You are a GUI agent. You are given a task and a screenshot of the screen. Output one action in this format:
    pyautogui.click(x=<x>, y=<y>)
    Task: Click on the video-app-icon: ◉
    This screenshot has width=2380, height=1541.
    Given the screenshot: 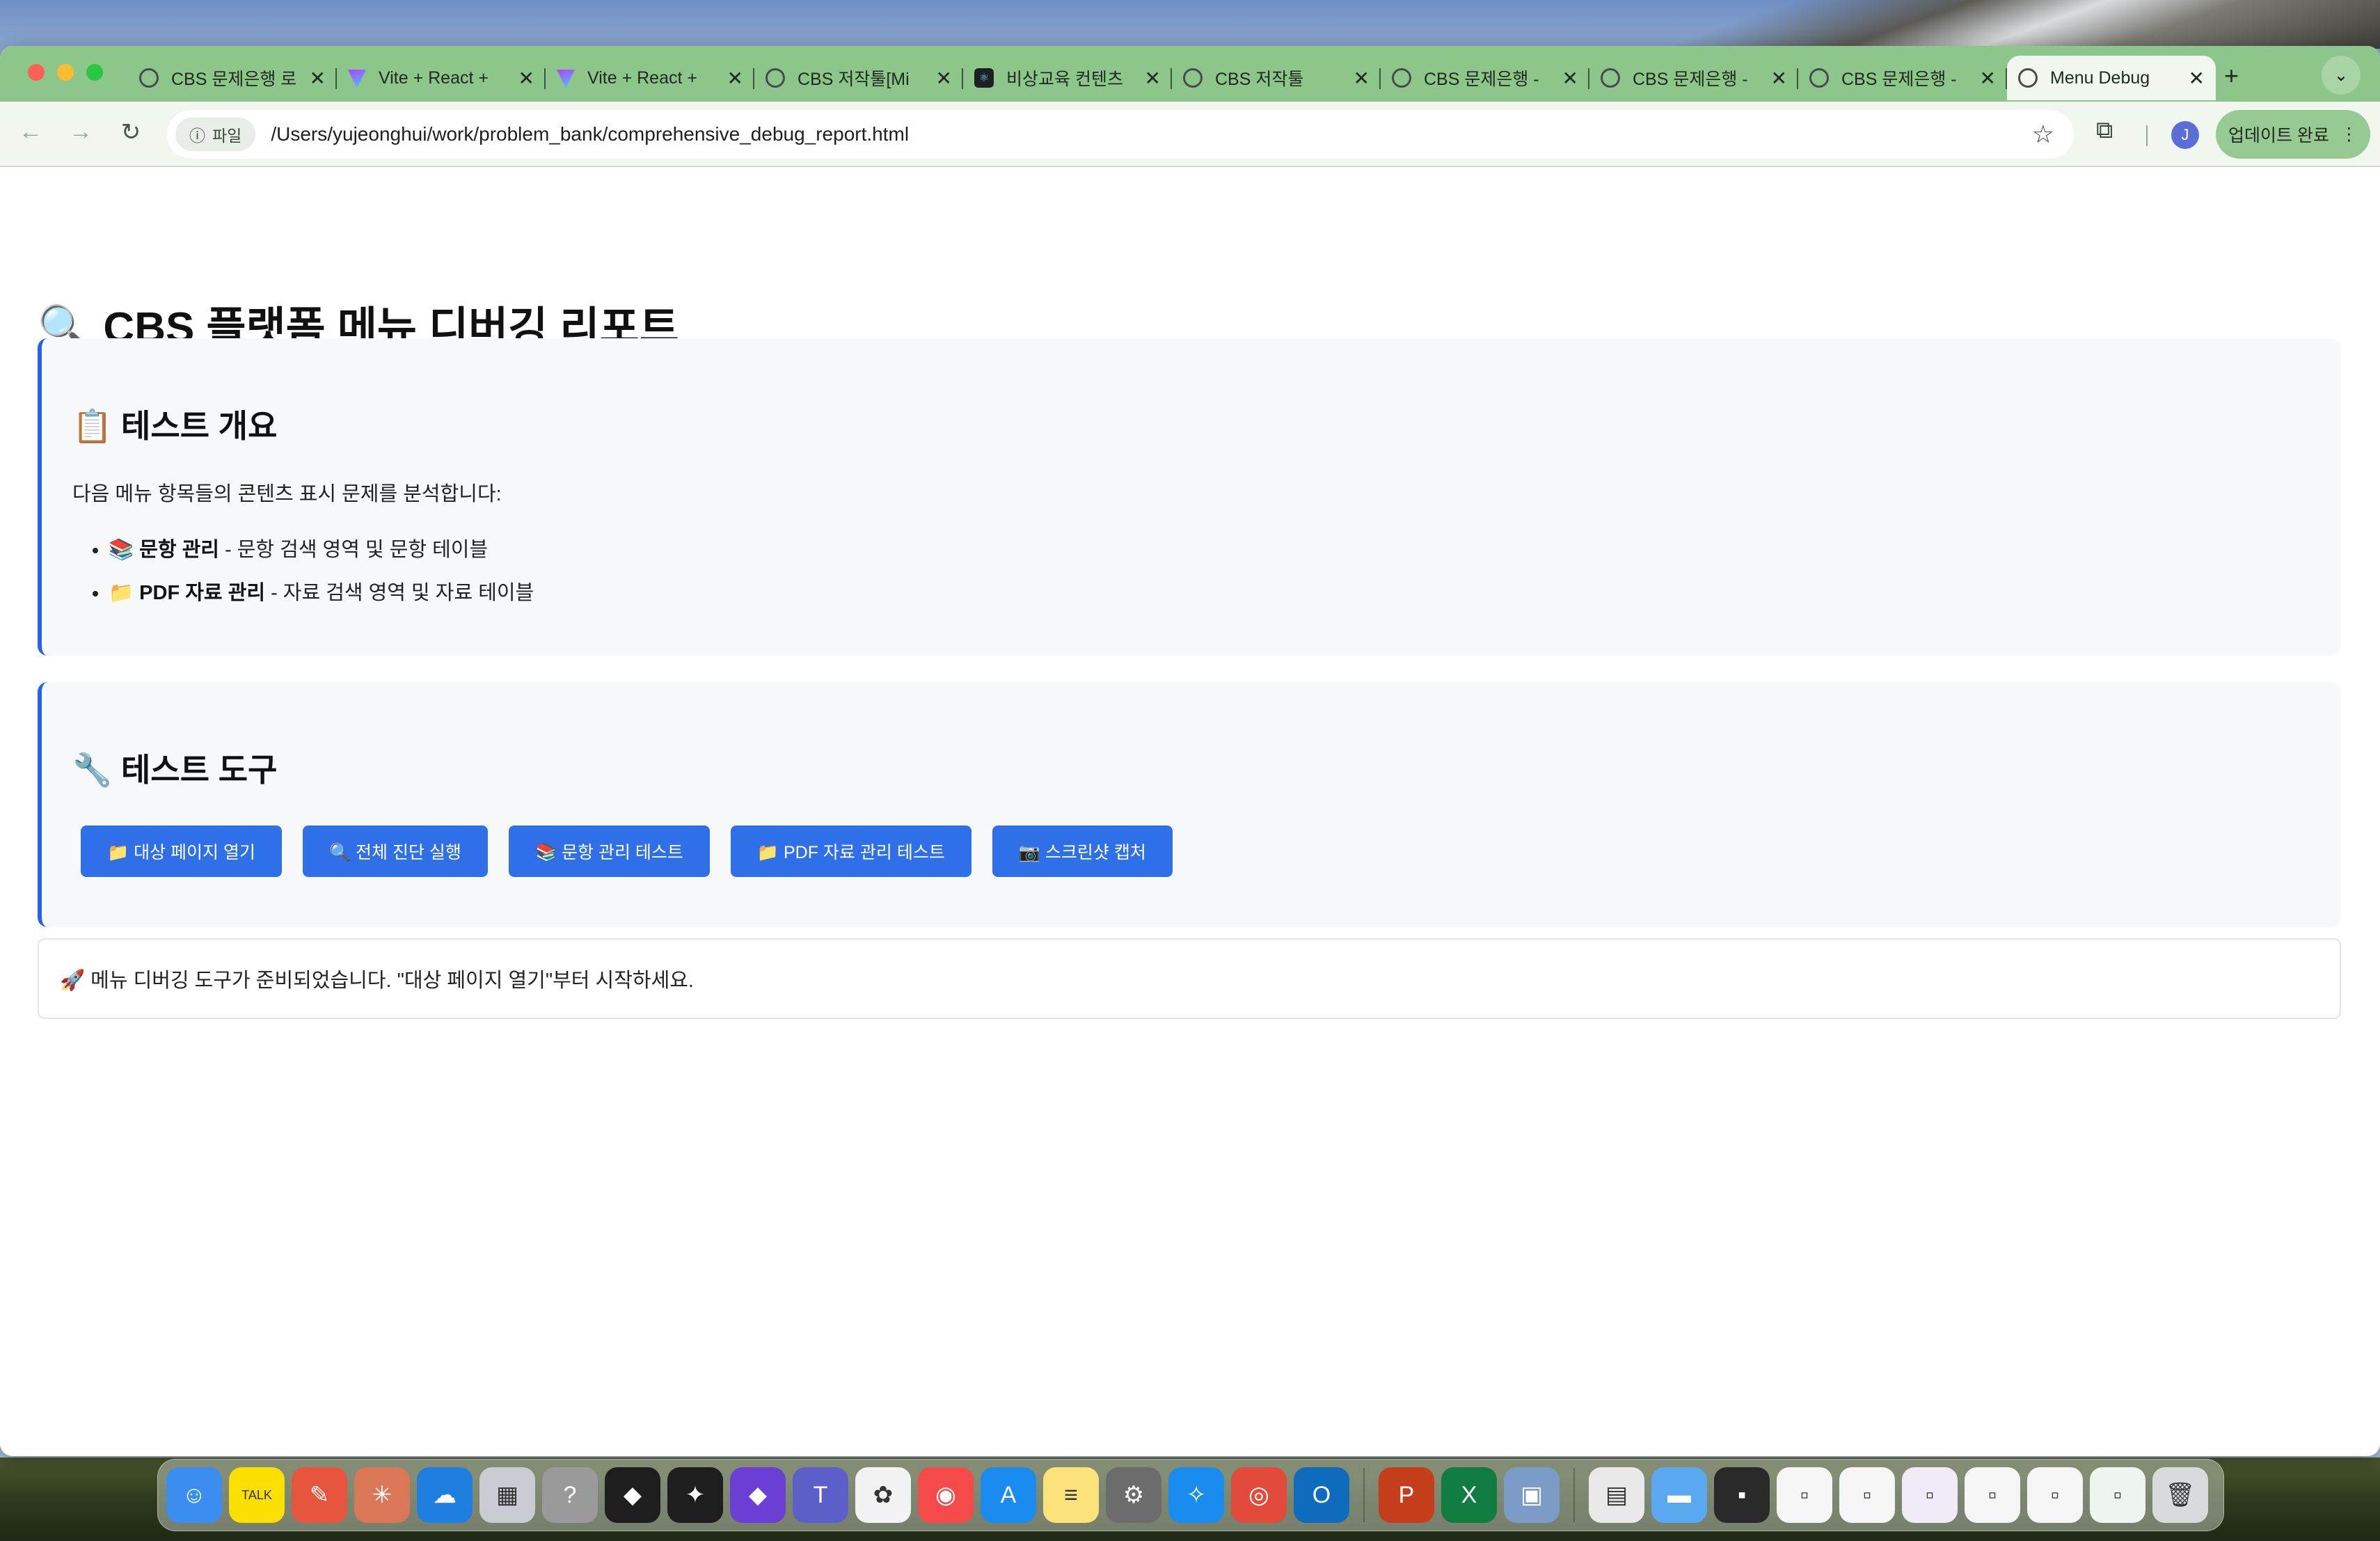 What is the action you would take?
    pyautogui.click(x=946, y=1495)
    